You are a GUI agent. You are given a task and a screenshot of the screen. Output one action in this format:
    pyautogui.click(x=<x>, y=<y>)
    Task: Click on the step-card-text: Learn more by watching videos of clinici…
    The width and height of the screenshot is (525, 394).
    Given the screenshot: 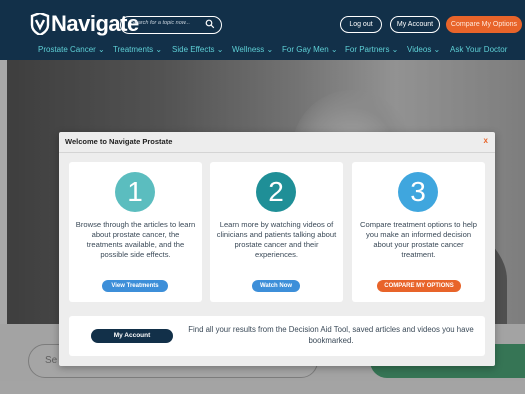 What is the action you would take?
    pyautogui.click(x=276, y=239)
    